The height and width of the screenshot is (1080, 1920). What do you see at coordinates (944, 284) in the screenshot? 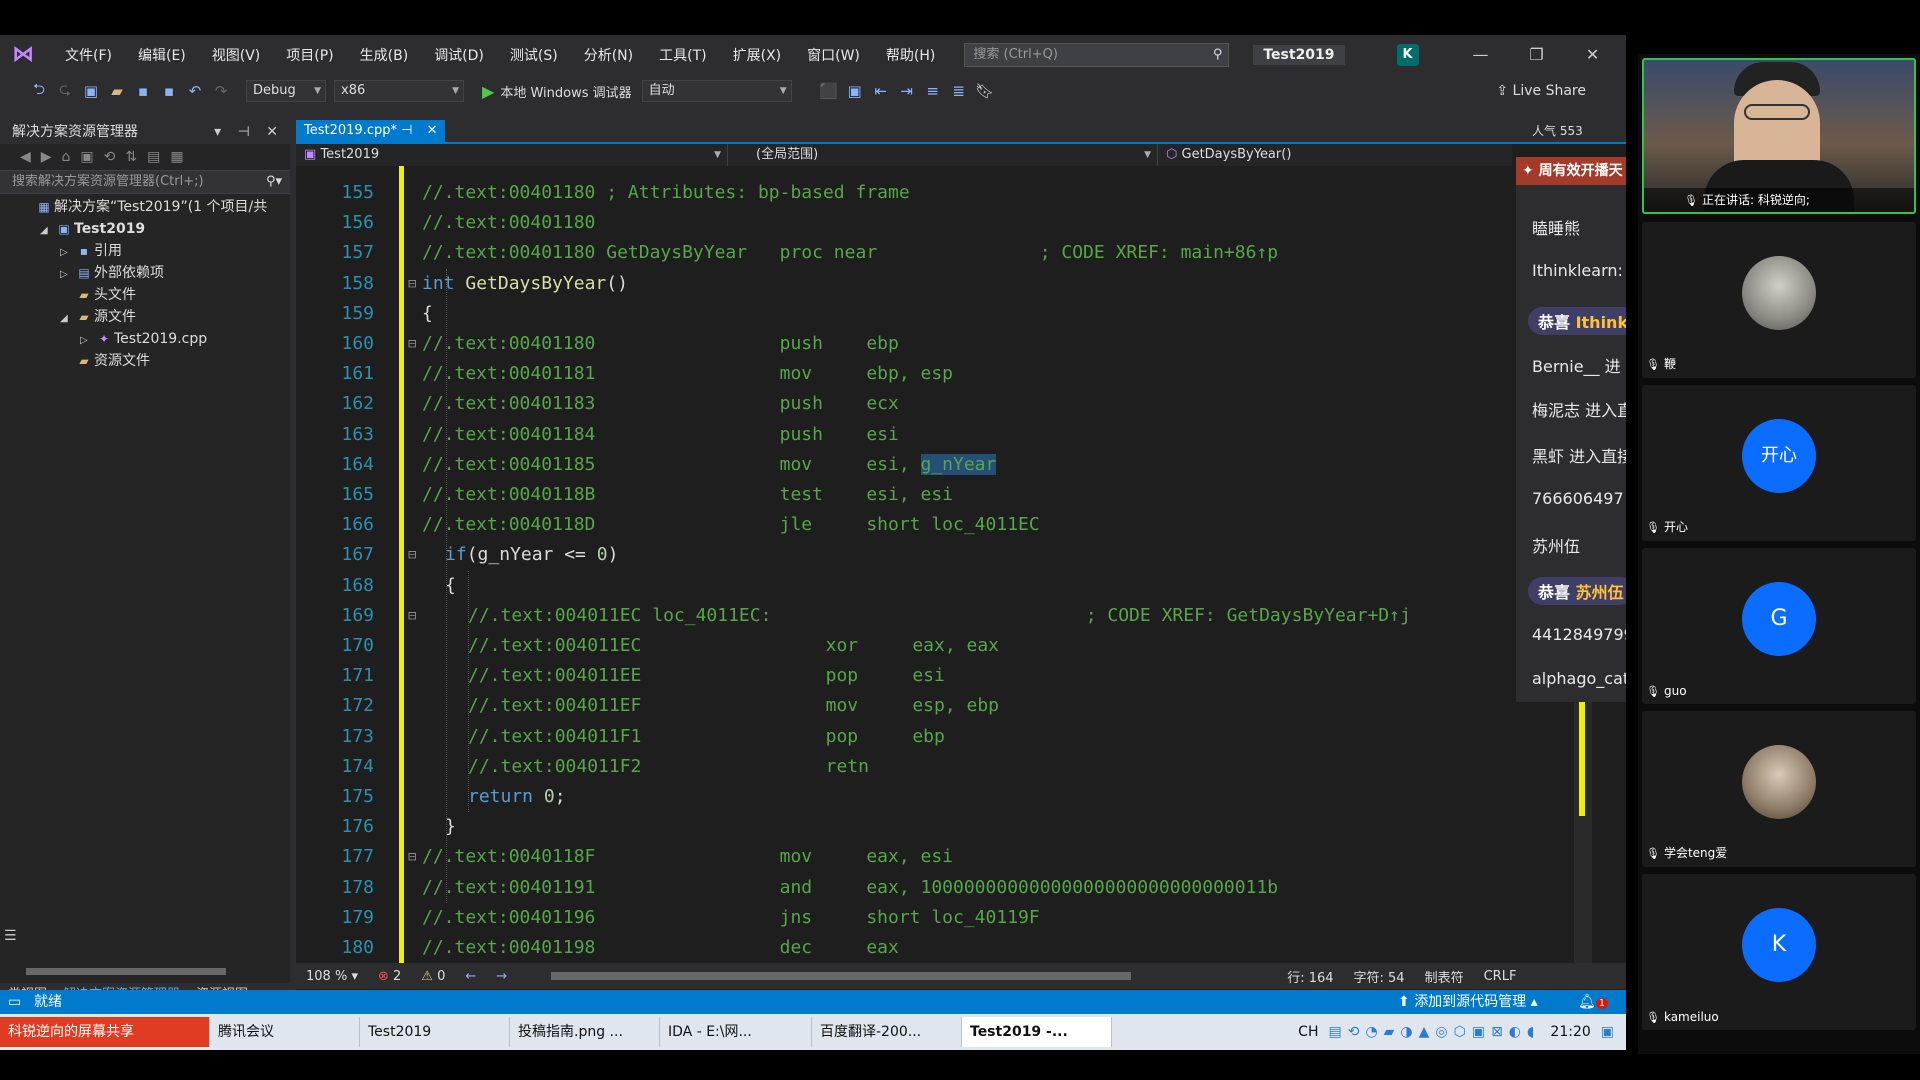
I see `code-line: 158 ⊟ int GetDaysByYear()` at bounding box center [944, 284].